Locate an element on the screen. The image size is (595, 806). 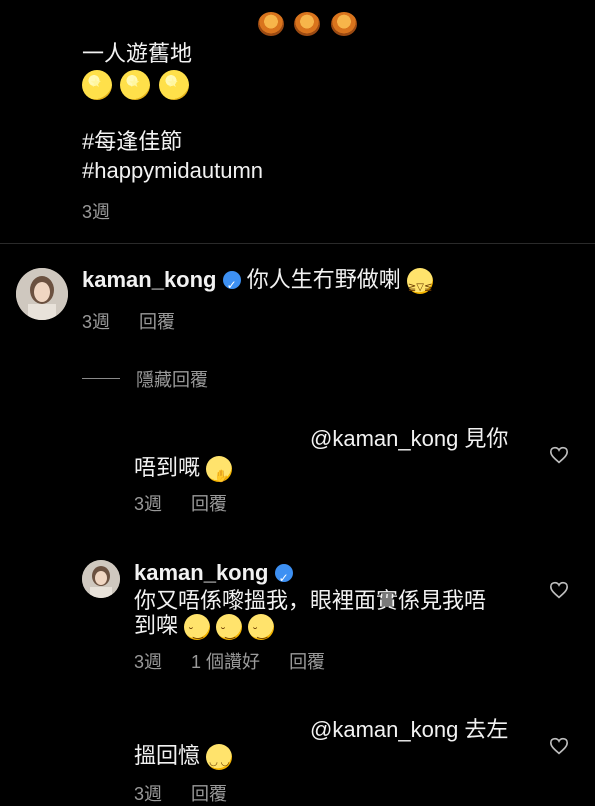
reply-2-header: kaman_kong is located at coordinates (213, 575).